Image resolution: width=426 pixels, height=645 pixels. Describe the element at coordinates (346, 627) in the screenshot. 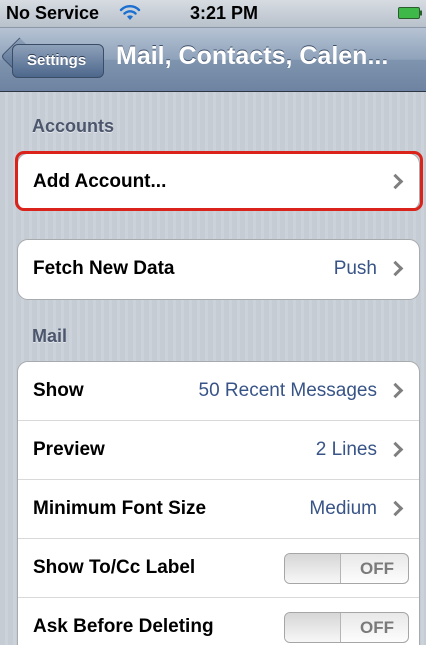

I see `ask-before-deleting-toggle: OFF` at that location.